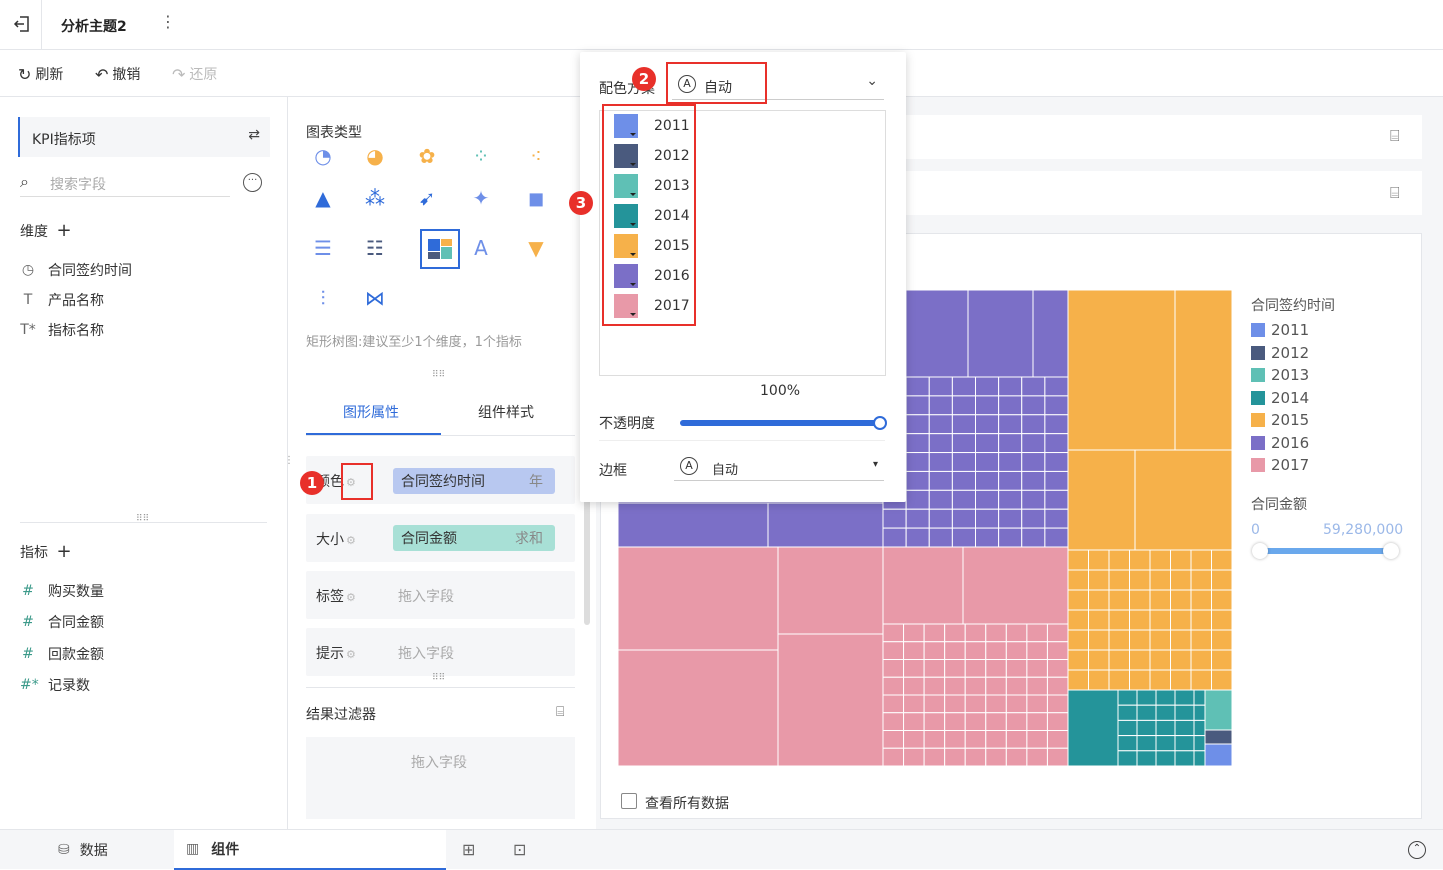 The image size is (1443, 870). I want to click on word-cloud-icon: A, so click(481, 248).